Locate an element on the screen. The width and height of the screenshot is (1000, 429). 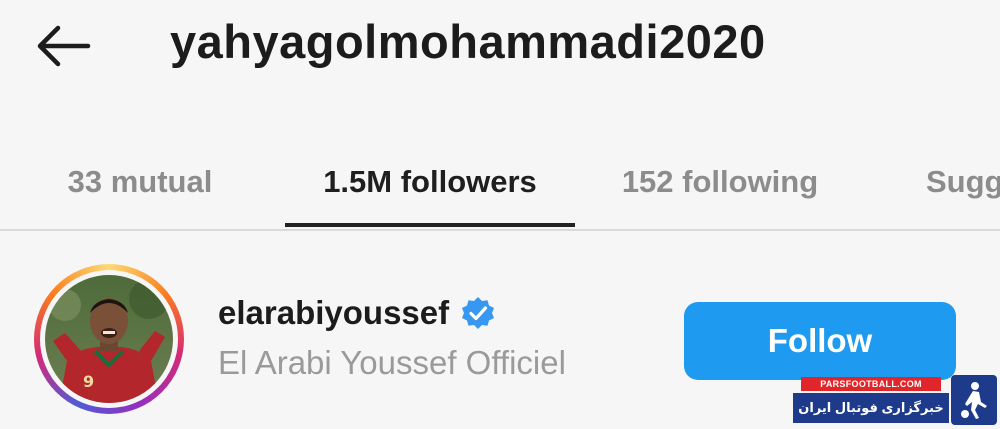
back-button is located at coordinates (63, 46).